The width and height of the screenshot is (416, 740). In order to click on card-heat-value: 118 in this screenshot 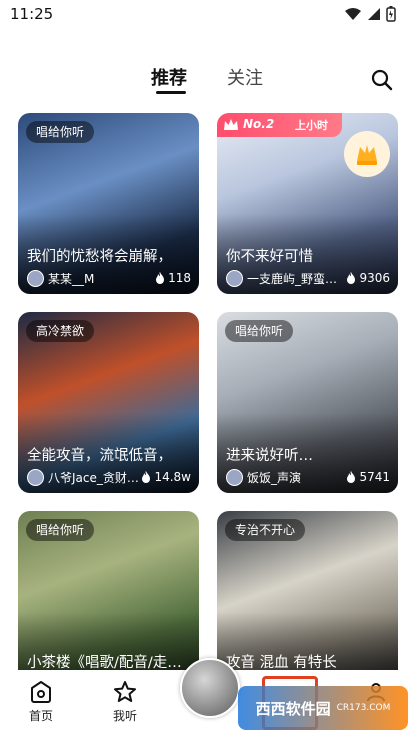, I will do `click(179, 278)`.